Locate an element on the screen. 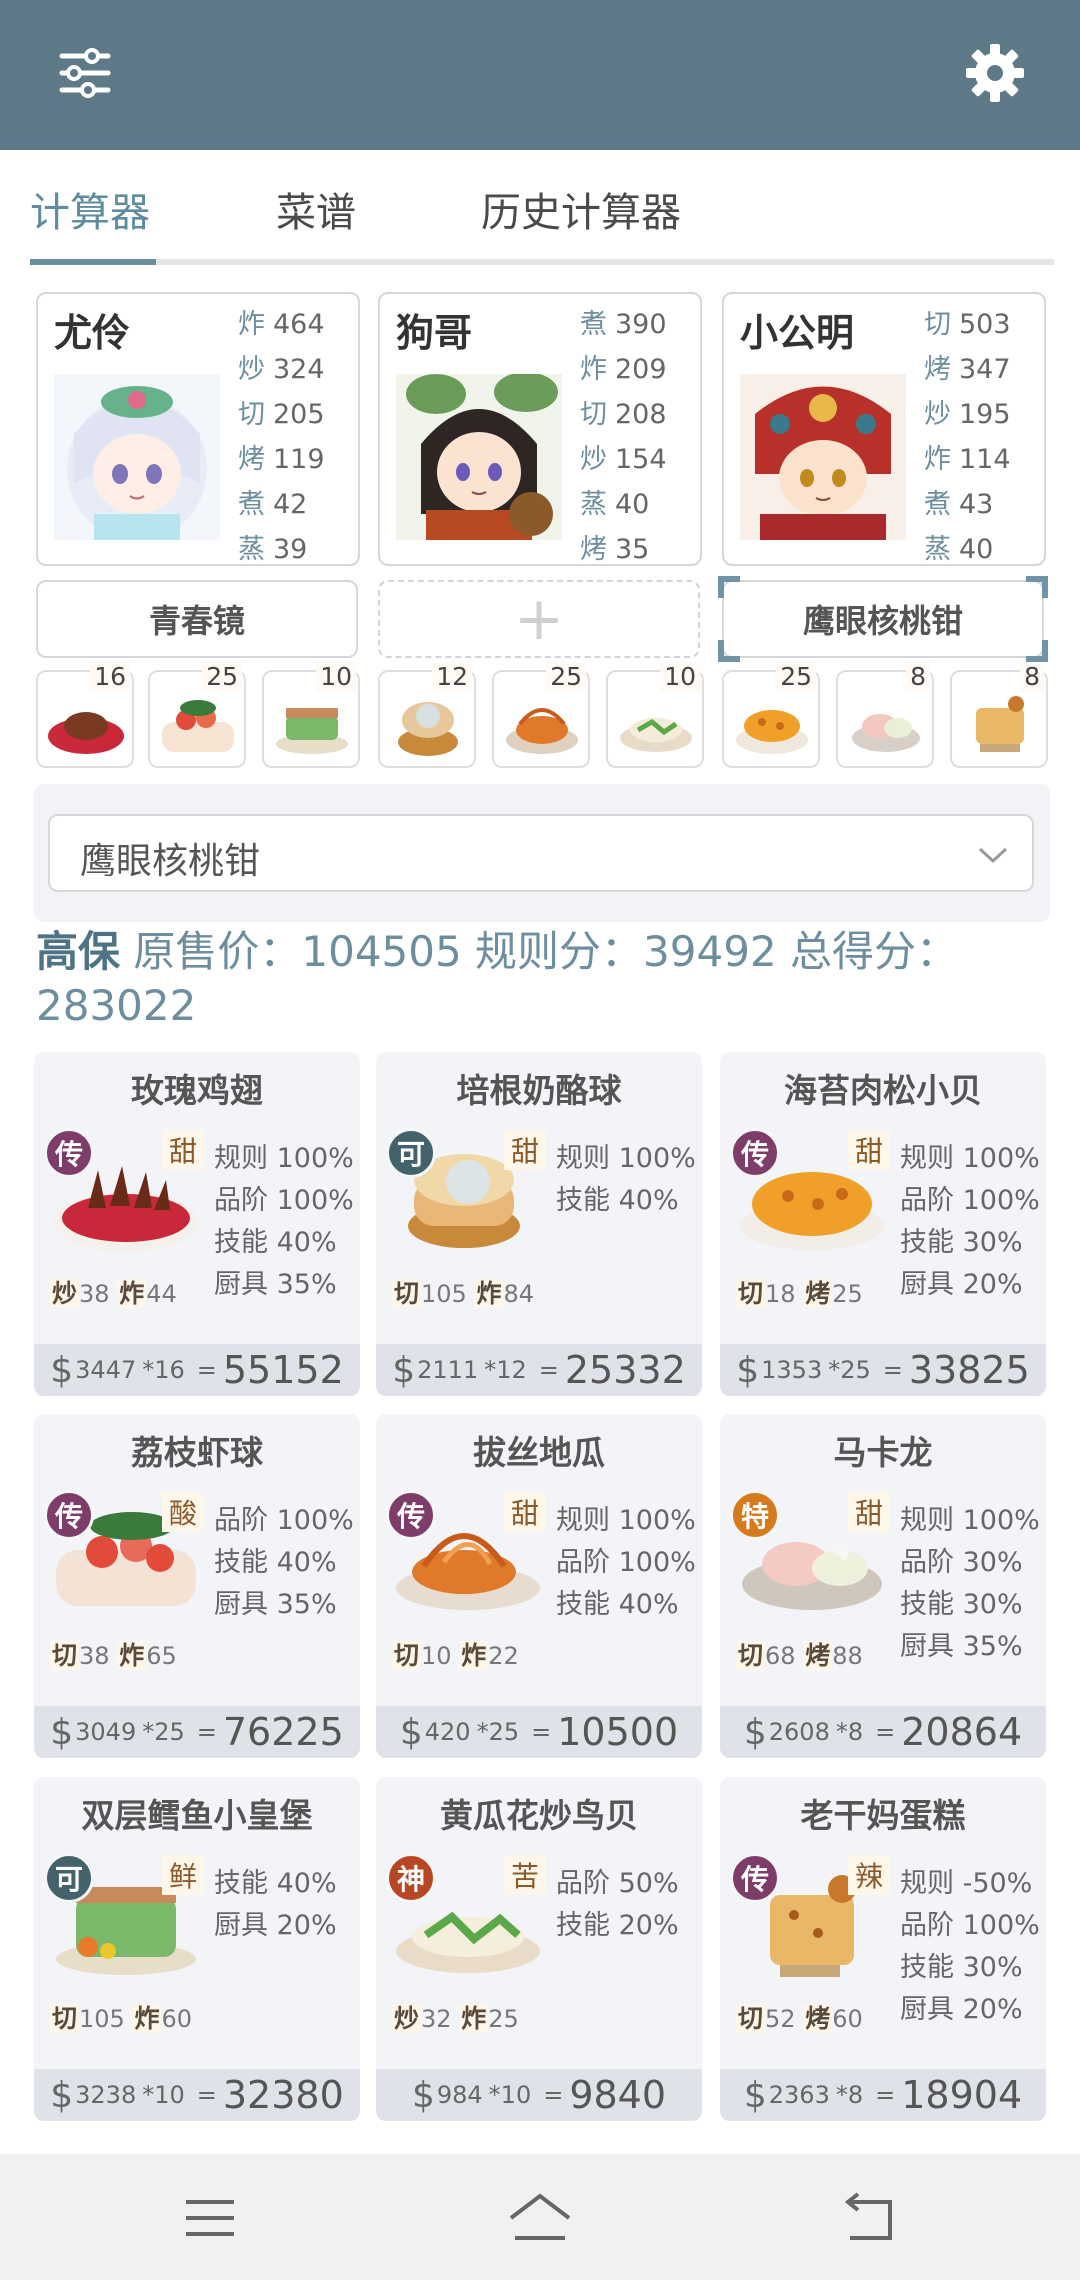 Image resolution: width=1080 pixels, height=2280 pixels. unit-price: 2111 is located at coordinates (448, 1370).